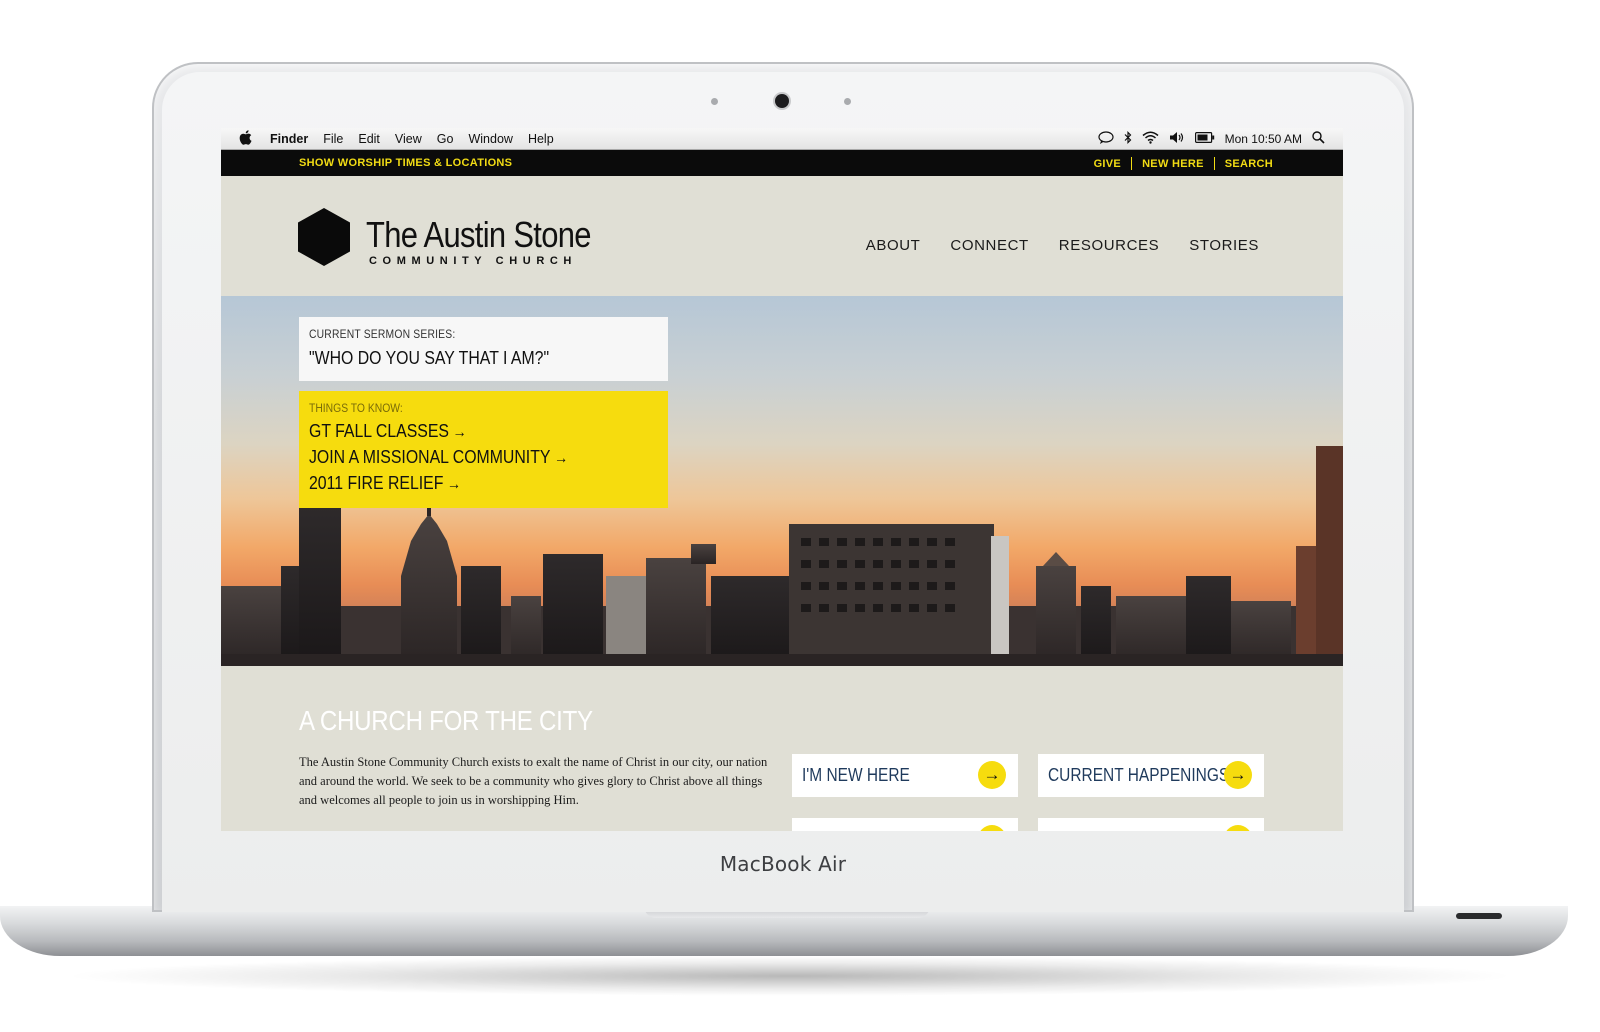 This screenshot has width=1600, height=1032. What do you see at coordinates (1479, 916) in the screenshot?
I see `laptop-port` at bounding box center [1479, 916].